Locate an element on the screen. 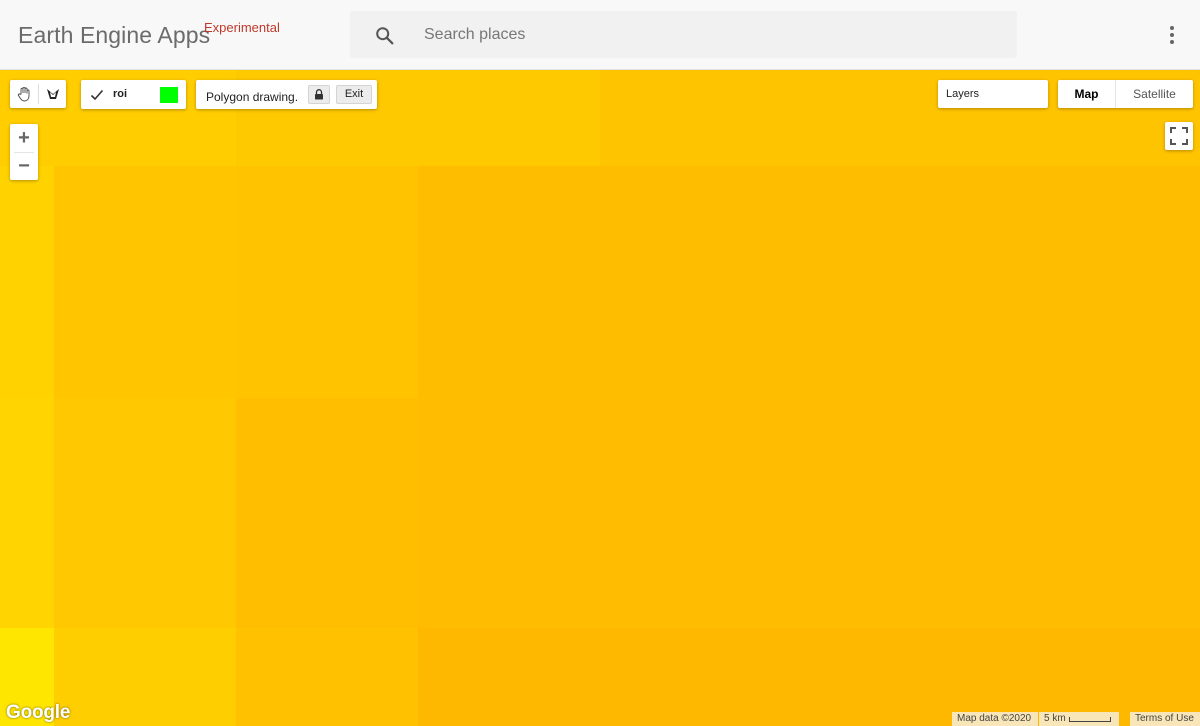 Image resolution: width=1200 pixels, height=726 pixels. hand-icon is located at coordinates (23, 94).